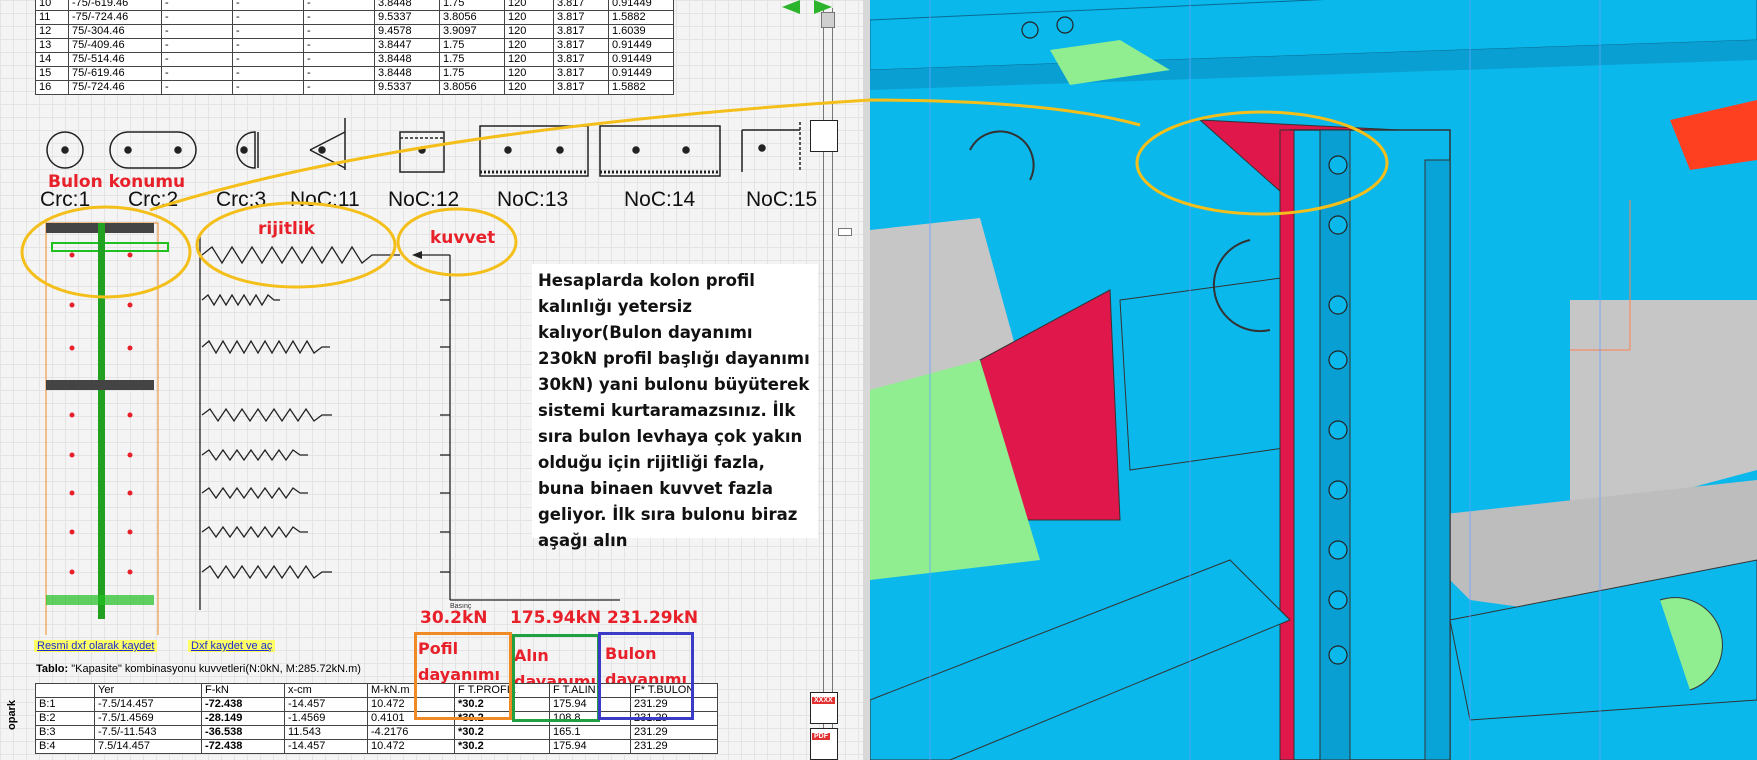 The image size is (1757, 760). I want to click on table-cell: 10.472, so click(411, 746).